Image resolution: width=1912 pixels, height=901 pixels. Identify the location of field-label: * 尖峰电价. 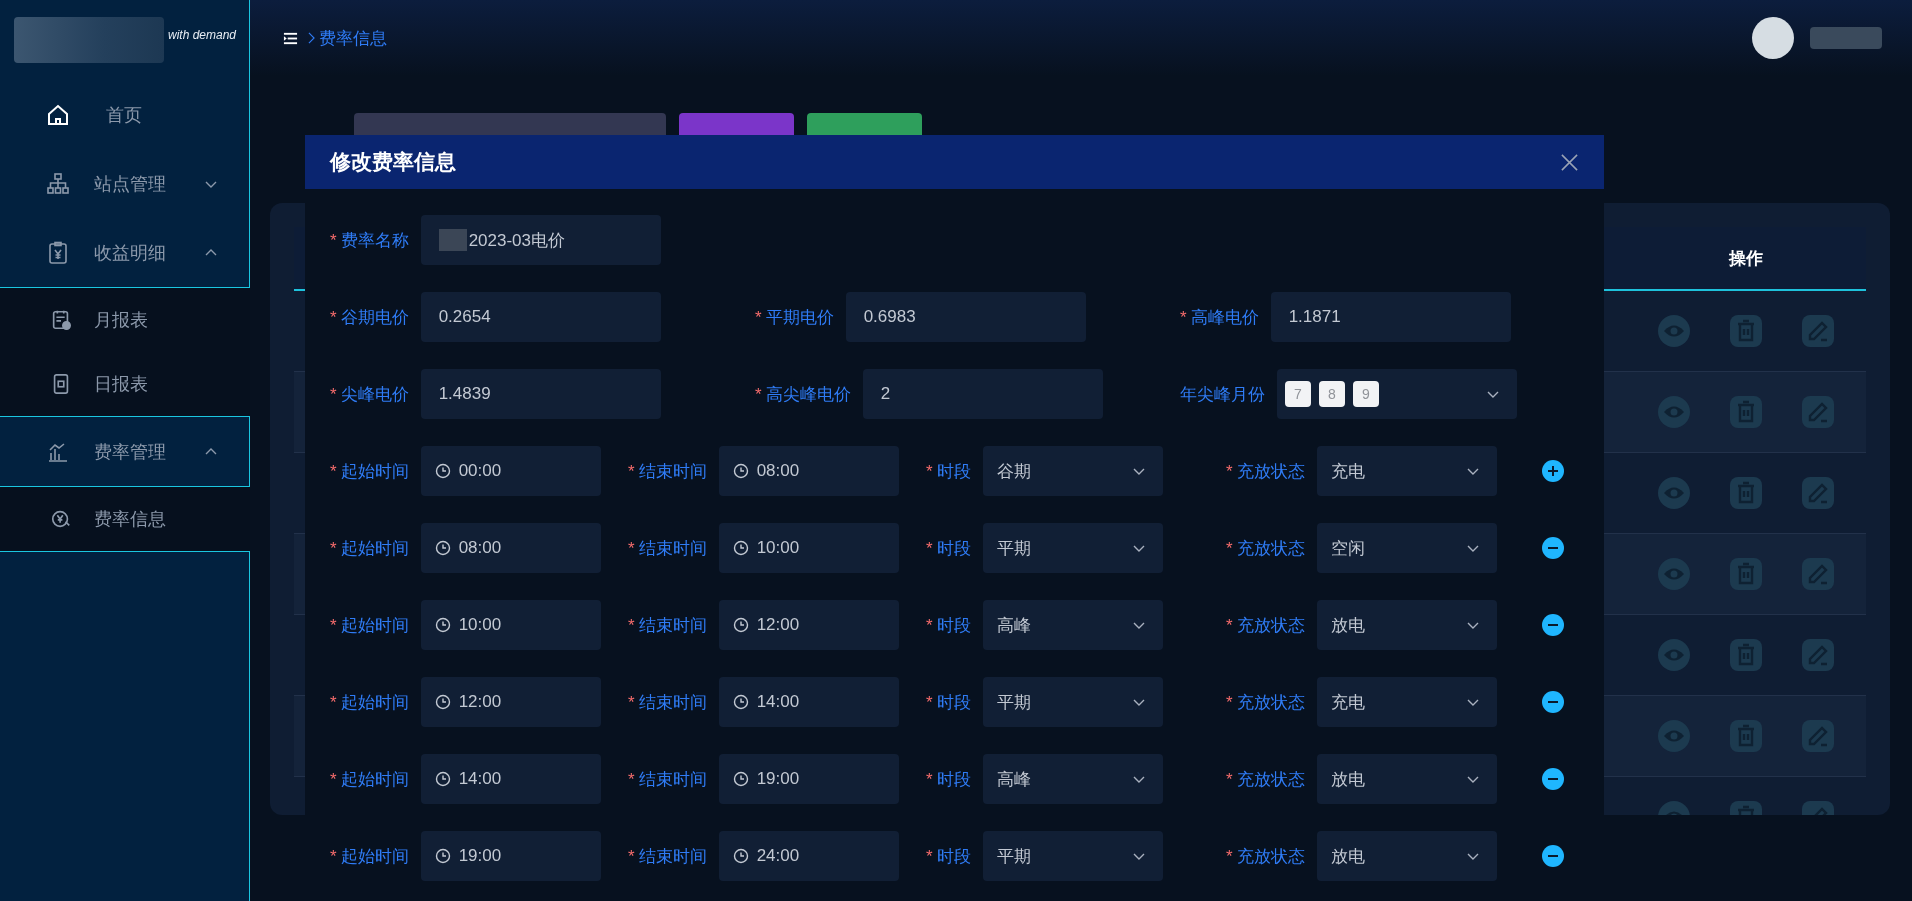
(369, 394).